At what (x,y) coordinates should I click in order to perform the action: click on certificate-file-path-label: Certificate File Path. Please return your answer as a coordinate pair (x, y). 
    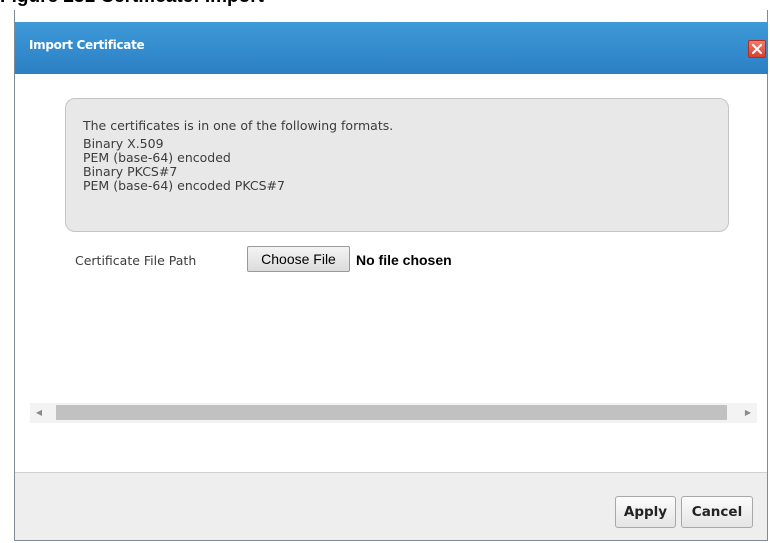
    Looking at the image, I should click on (136, 260).